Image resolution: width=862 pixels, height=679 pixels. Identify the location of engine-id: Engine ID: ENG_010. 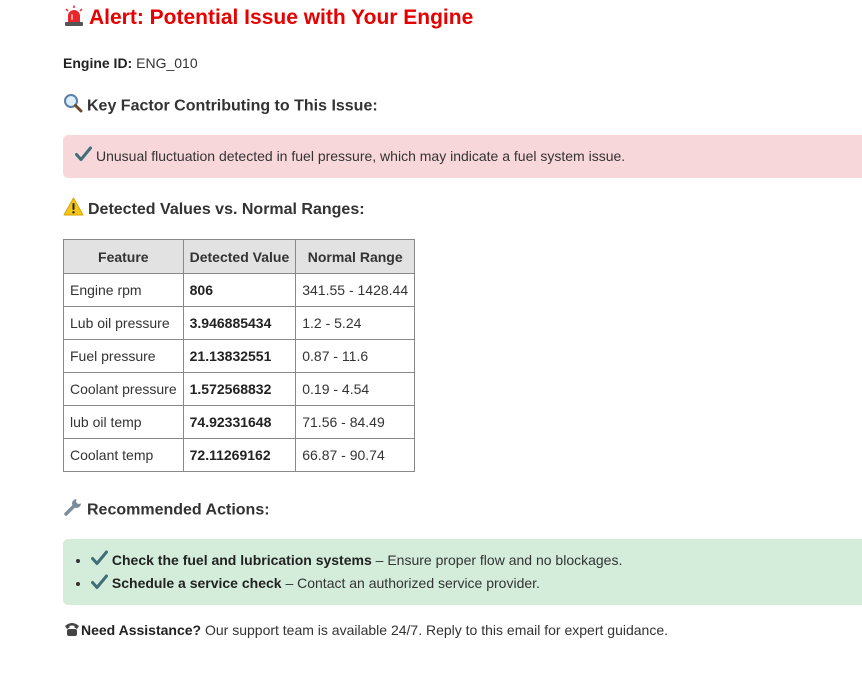
(130, 63).